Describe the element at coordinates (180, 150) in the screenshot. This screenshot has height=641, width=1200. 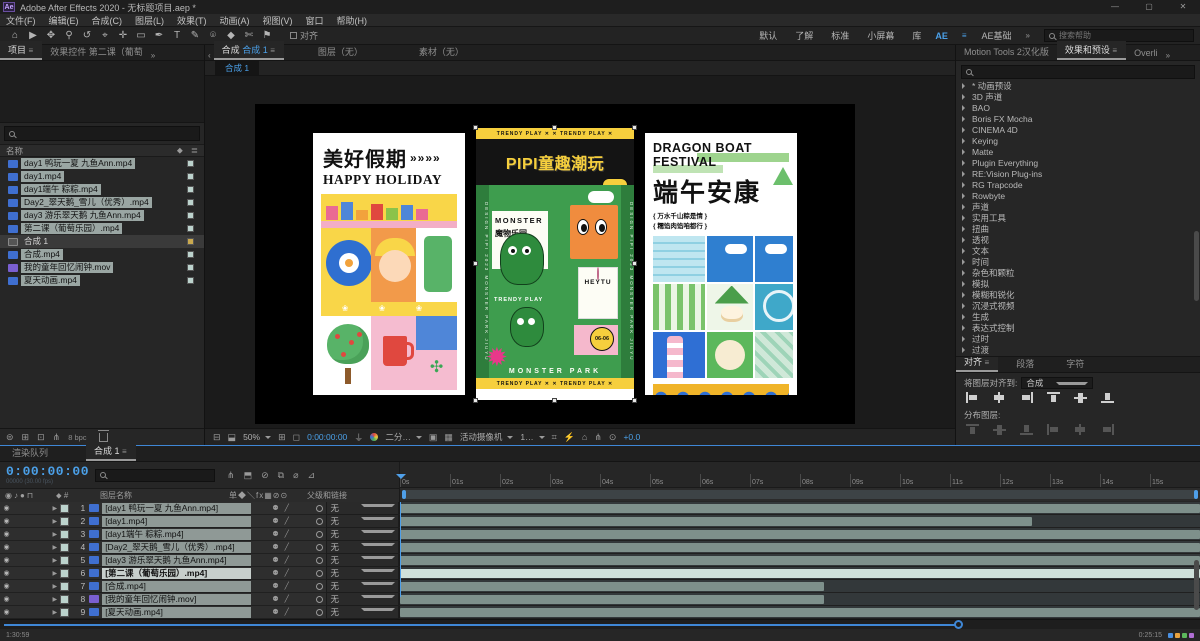
I see `label-column-icon: ⬥` at that location.